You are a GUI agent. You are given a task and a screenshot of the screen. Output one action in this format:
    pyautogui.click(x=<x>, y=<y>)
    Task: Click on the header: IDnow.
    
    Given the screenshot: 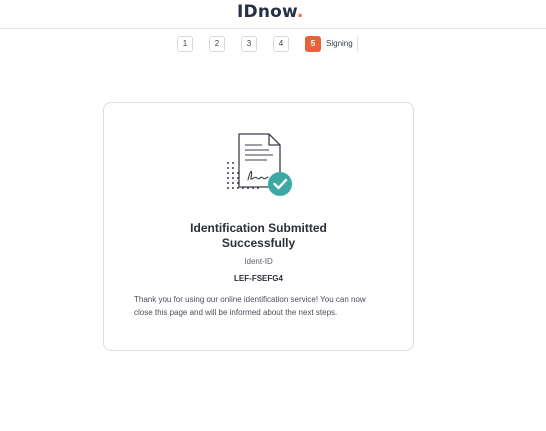 What is the action you would take?
    pyautogui.click(x=273, y=14)
    